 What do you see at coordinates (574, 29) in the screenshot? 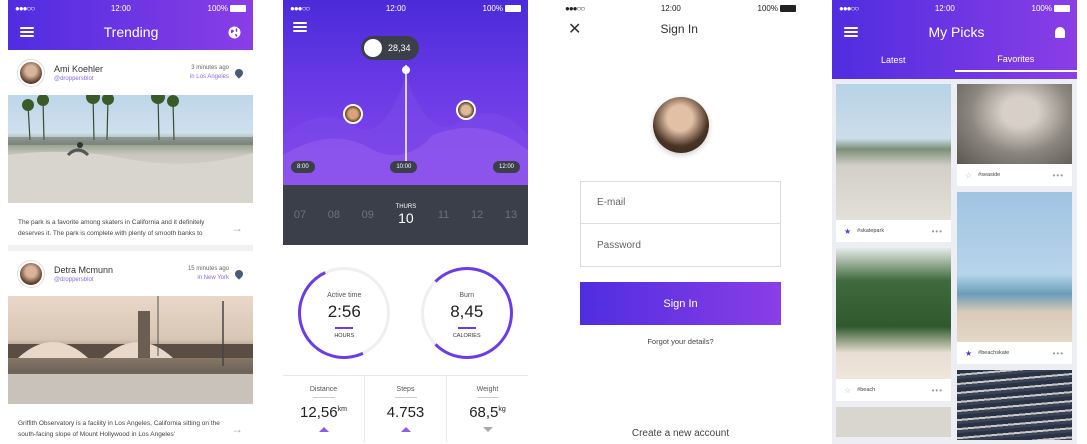
I see `close-icon: ✕` at bounding box center [574, 29].